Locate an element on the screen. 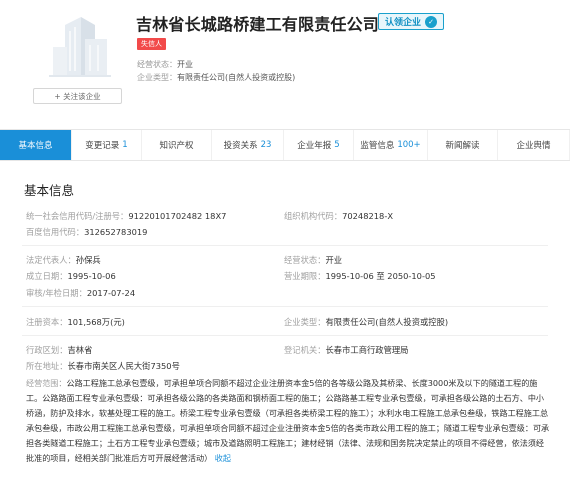 The height and width of the screenshot is (500, 570). tab-count: 5 is located at coordinates (337, 145).